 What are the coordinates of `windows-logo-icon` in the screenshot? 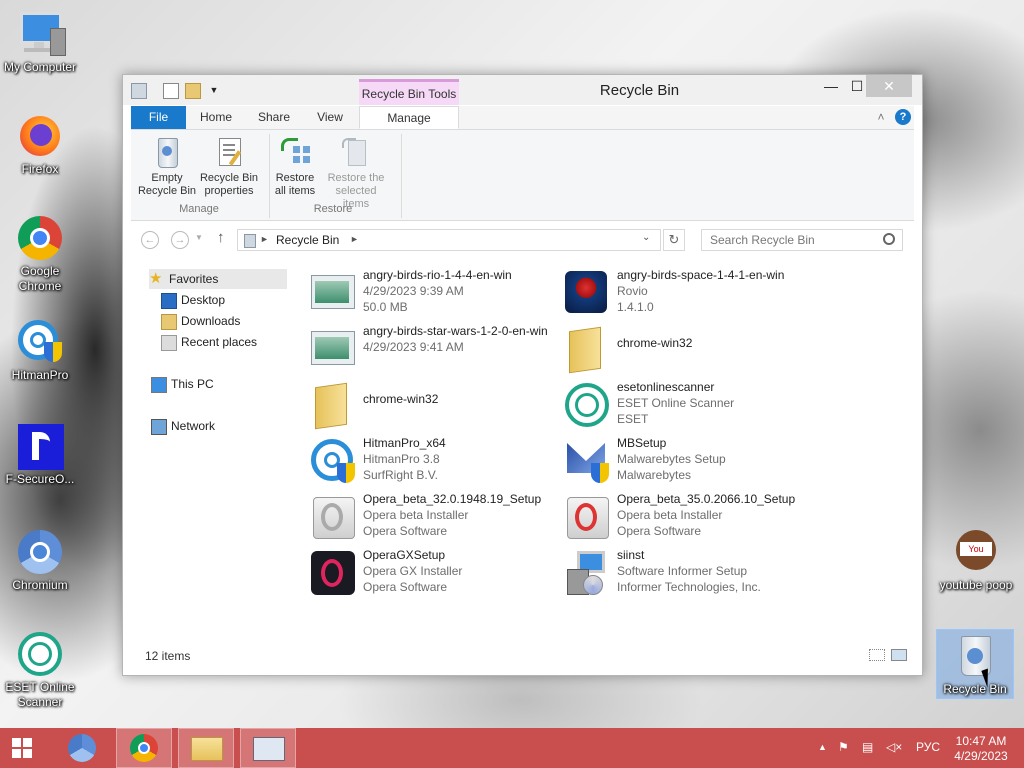 It's located at (16, 742).